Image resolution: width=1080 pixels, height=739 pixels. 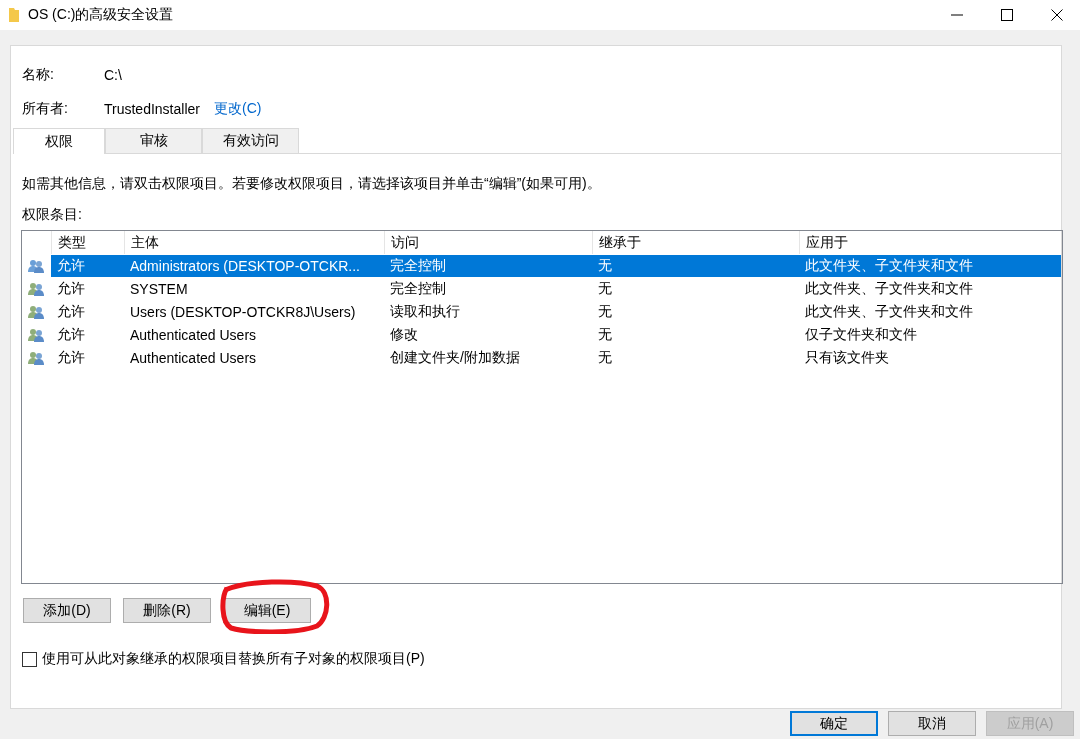 What do you see at coordinates (38, 75) in the screenshot?
I see `name-label: 名称:` at bounding box center [38, 75].